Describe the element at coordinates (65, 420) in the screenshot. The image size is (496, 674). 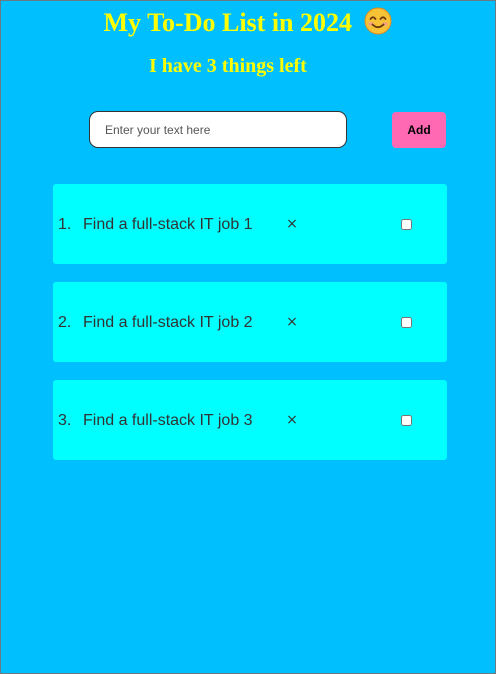
I see `todo-item-number: 3.` at that location.